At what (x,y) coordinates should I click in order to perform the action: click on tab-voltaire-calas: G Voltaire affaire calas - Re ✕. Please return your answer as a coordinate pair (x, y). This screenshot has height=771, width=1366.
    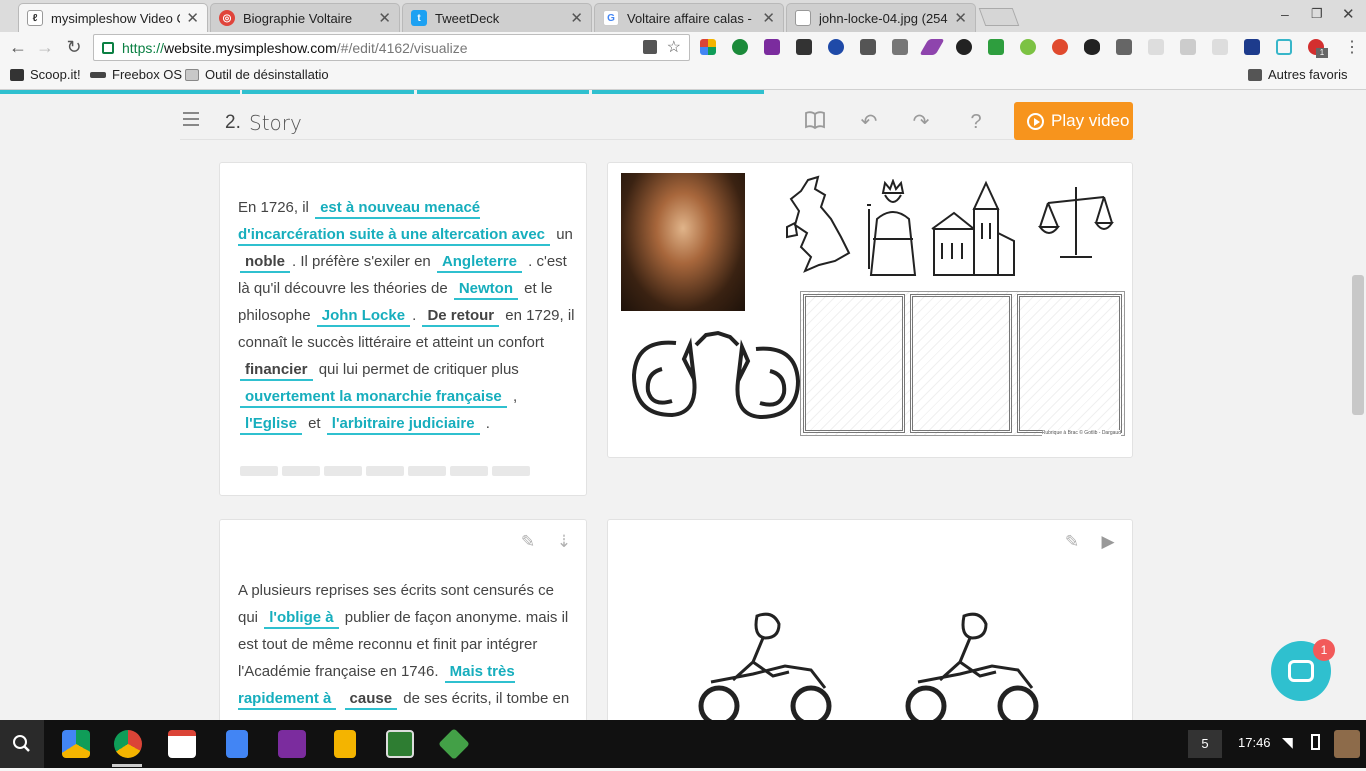
    Looking at the image, I should click on (689, 17).